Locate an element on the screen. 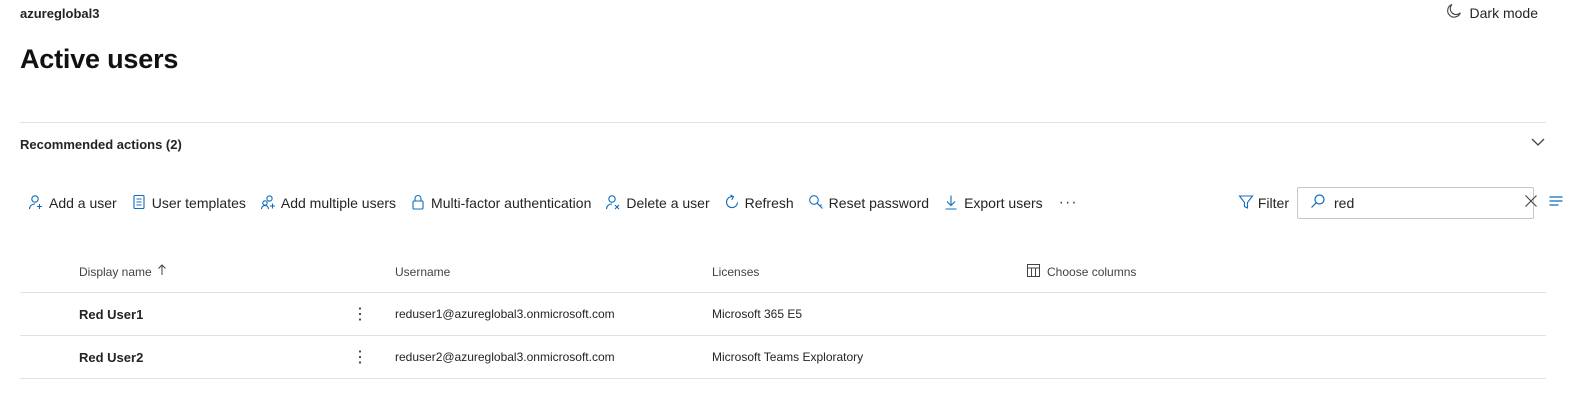 This screenshot has width=1586, height=402. user-display-name-link: Red User2 is located at coordinates (111, 357).